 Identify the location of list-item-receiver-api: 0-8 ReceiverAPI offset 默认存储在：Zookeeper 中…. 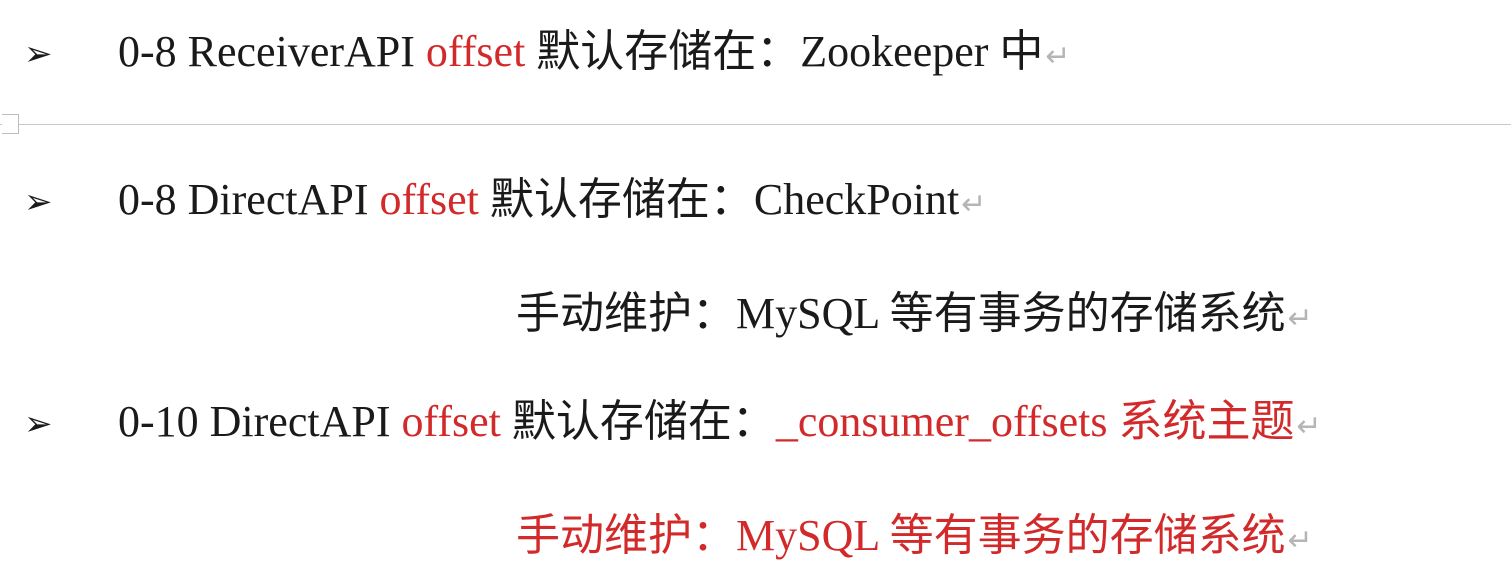
(594, 52).